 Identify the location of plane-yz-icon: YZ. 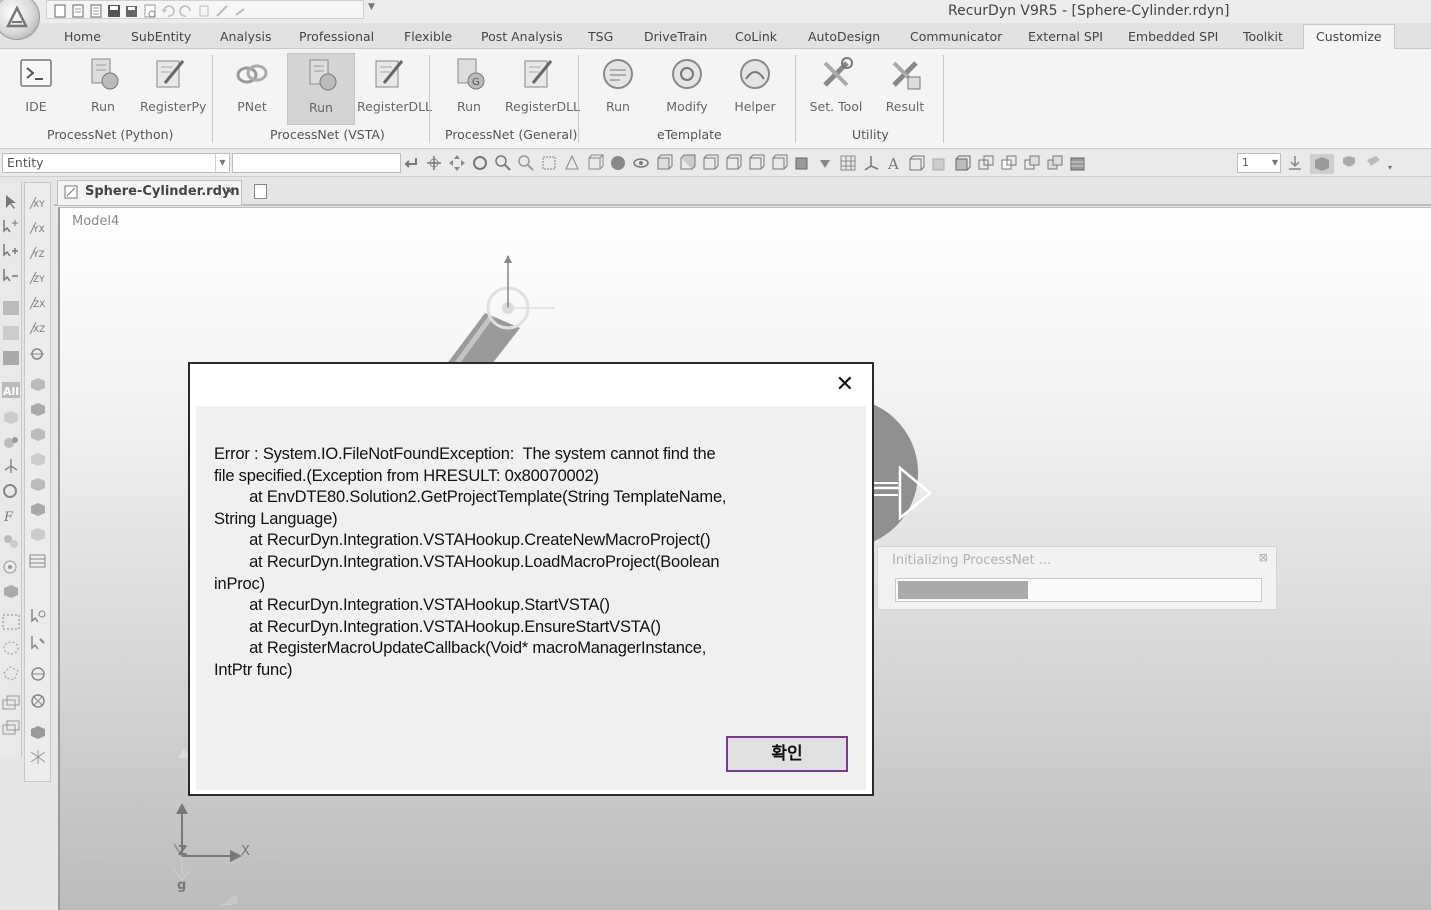
(37, 253).